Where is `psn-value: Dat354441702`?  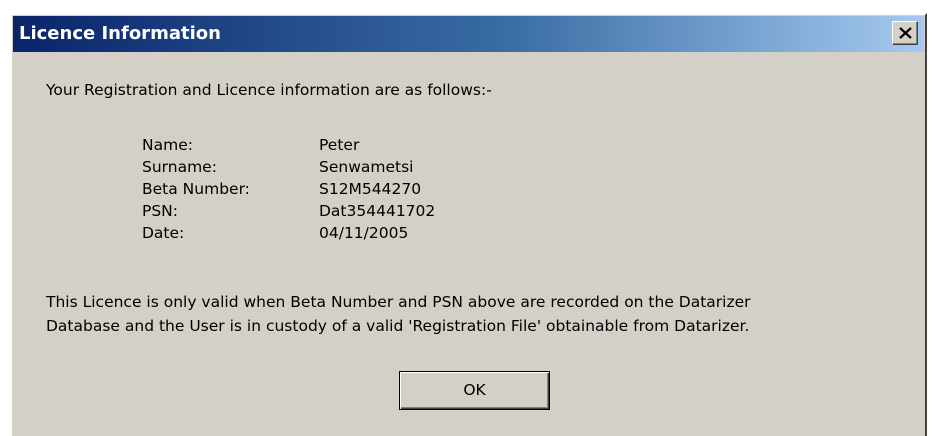 psn-value: Dat354441702 is located at coordinates (377, 211).